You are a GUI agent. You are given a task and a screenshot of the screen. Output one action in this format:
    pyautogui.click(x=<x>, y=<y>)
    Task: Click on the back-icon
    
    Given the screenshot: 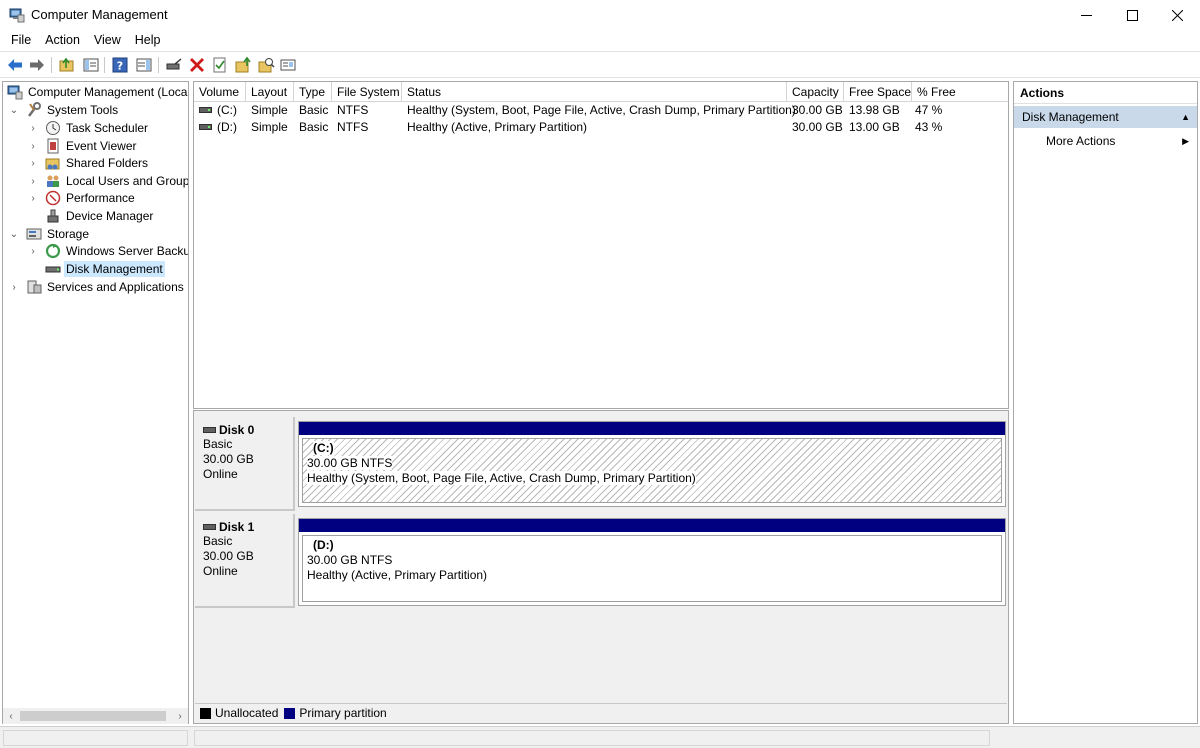 What is the action you would take?
    pyautogui.click(x=15, y=65)
    